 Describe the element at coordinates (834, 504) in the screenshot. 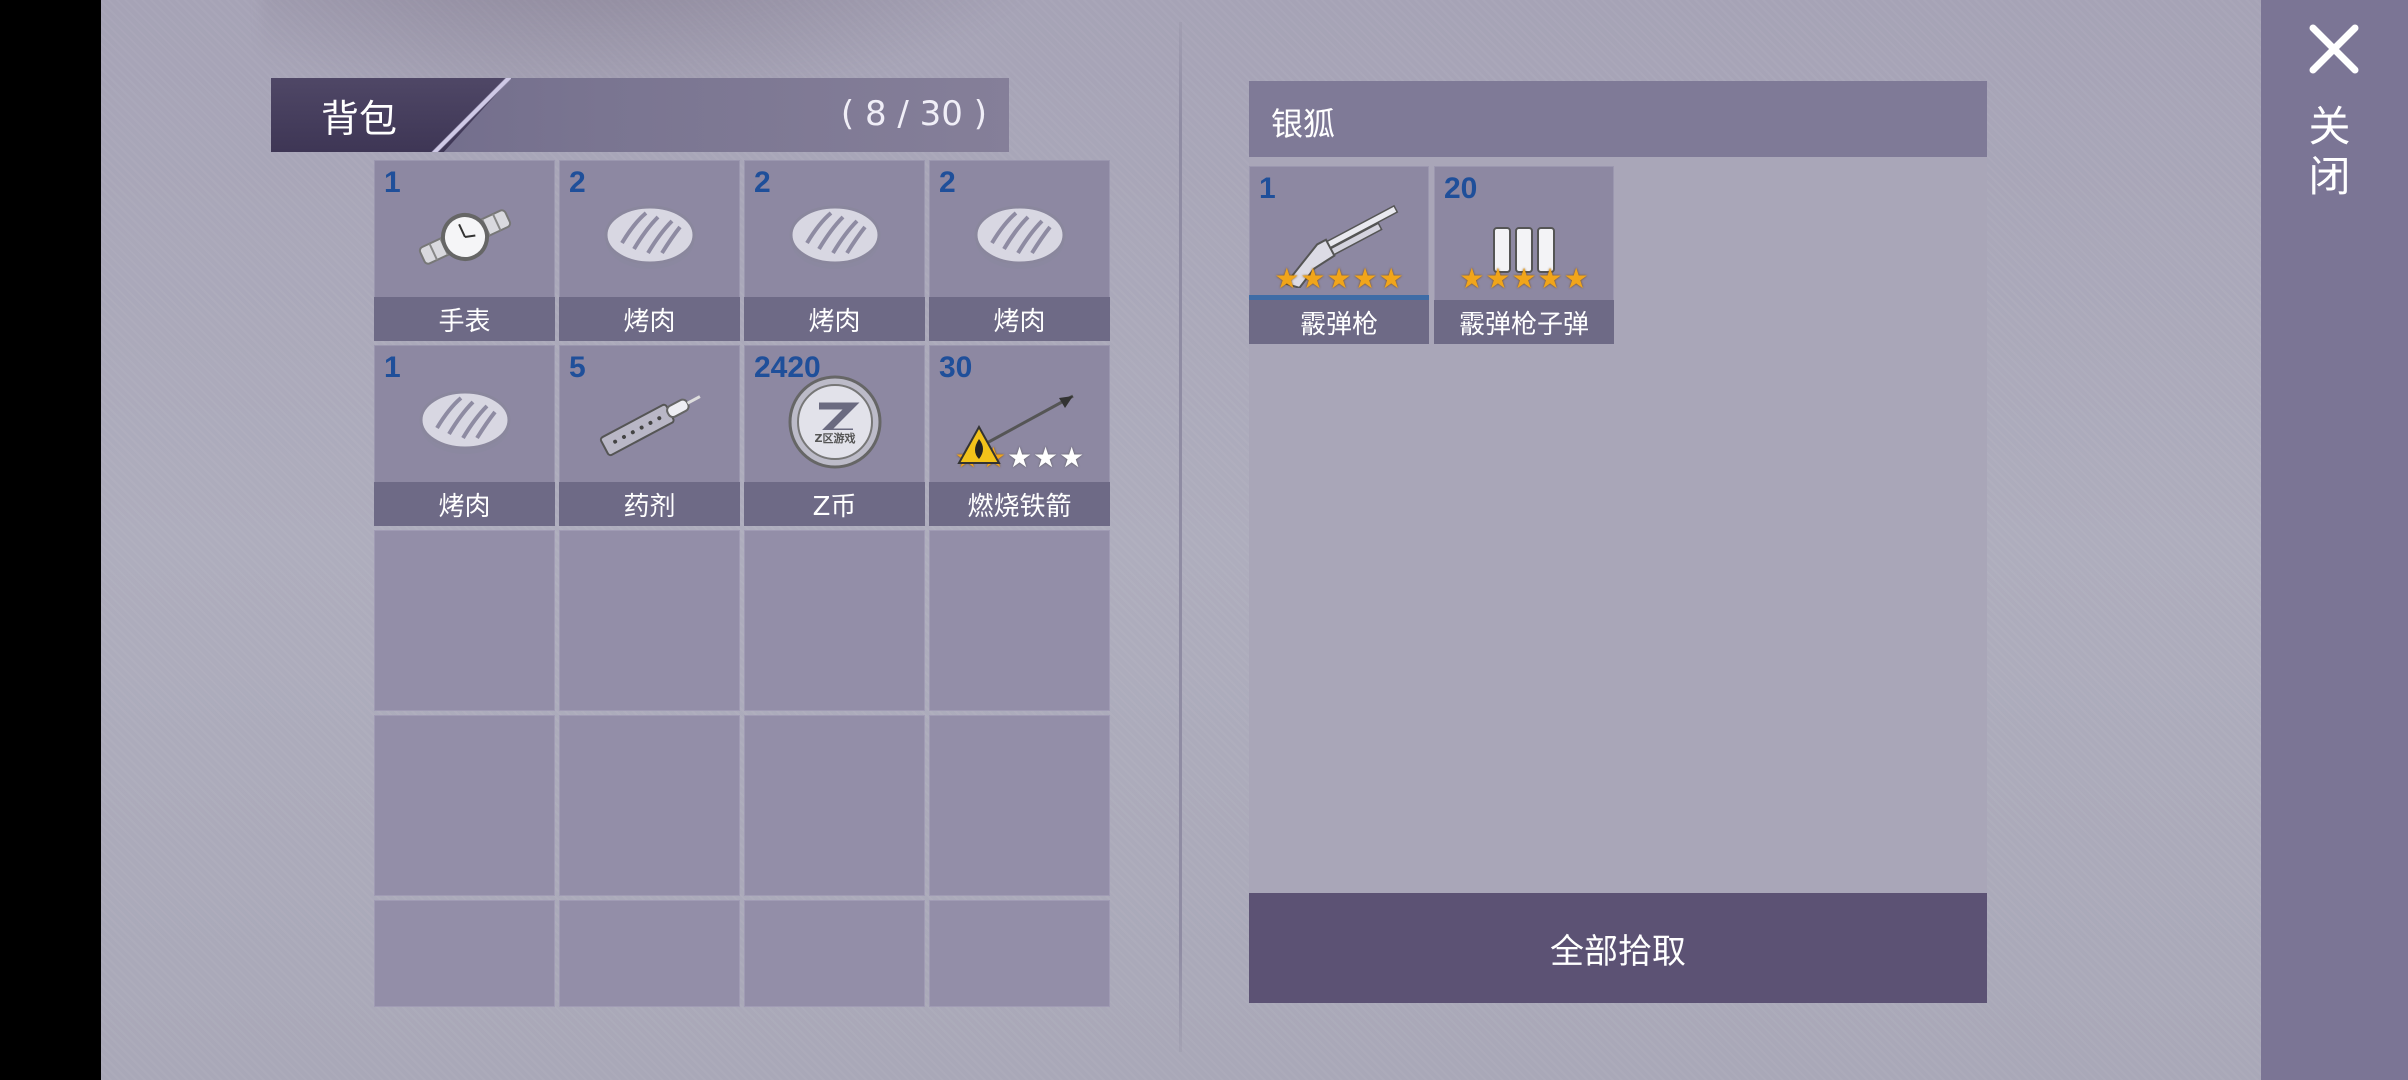

I see `item-name: Z币` at that location.